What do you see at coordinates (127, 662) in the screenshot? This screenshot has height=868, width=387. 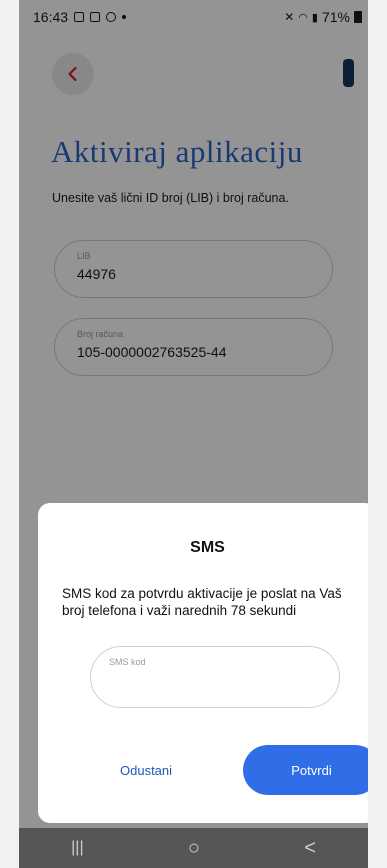 I see `sms-code-label: SMS kod` at bounding box center [127, 662].